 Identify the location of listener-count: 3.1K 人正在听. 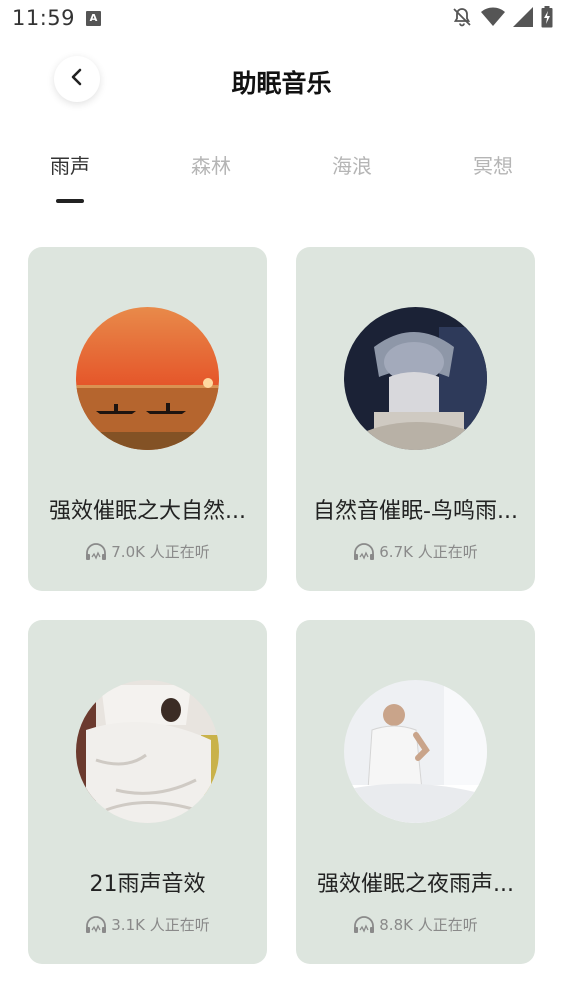
(160, 925).